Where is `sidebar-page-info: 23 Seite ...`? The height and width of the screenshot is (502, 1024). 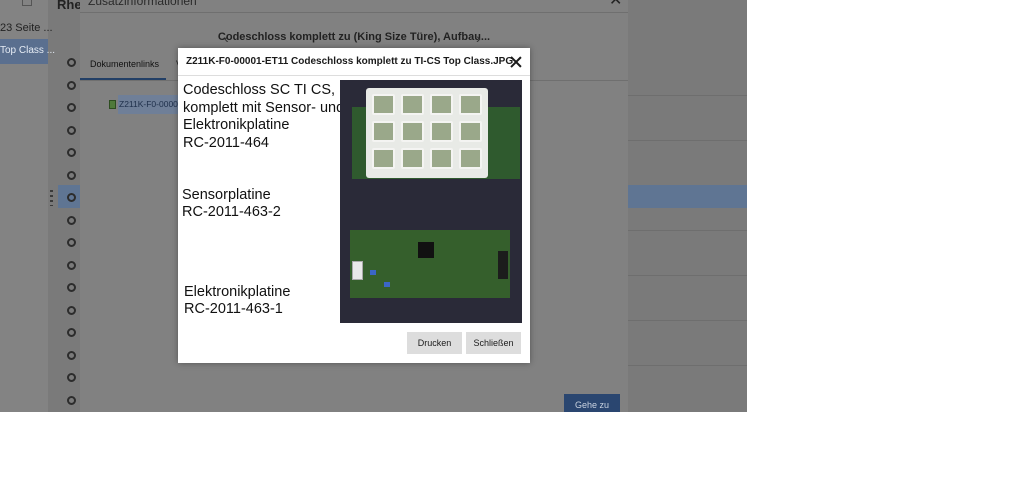 sidebar-page-info: 23 Seite ... is located at coordinates (26, 28).